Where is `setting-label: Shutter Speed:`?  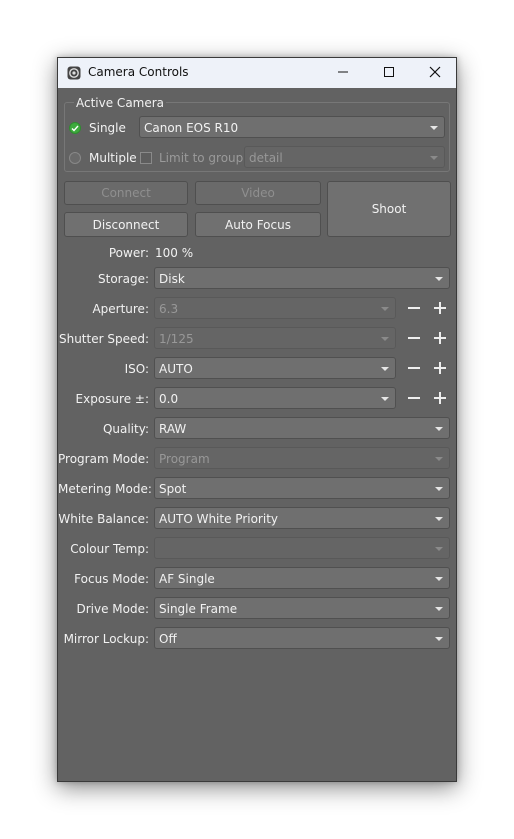
setting-label: Shutter Speed: is located at coordinates (103, 339).